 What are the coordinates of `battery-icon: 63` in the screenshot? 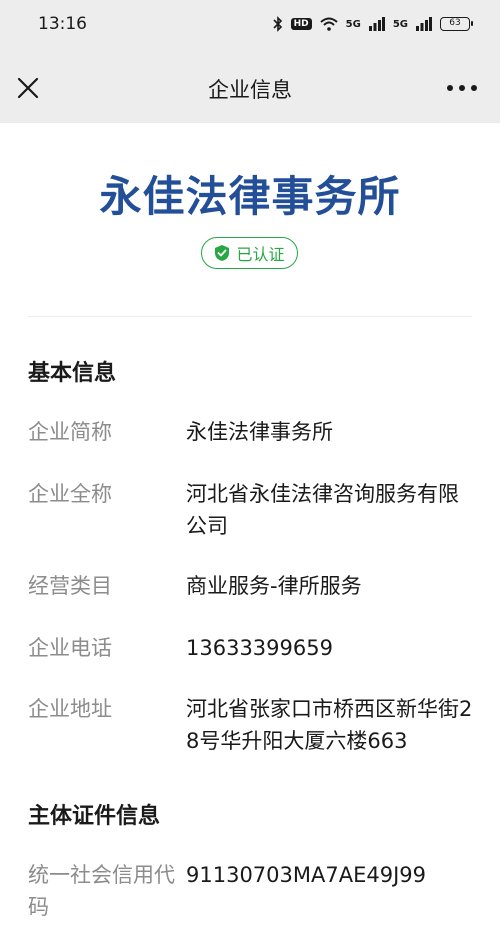 It's located at (456, 24).